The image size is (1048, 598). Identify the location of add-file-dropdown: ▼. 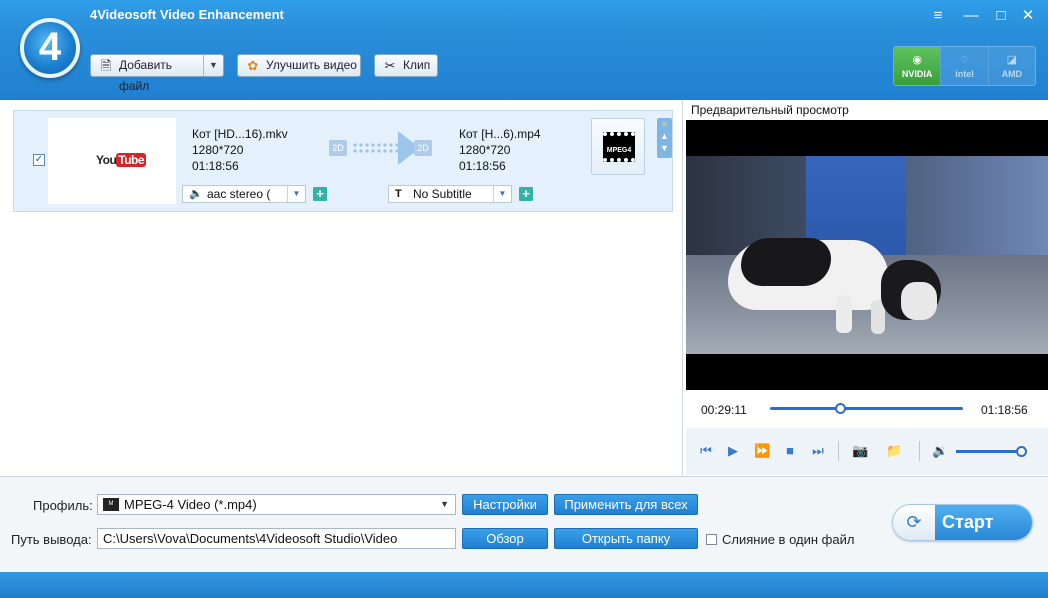
(213, 65).